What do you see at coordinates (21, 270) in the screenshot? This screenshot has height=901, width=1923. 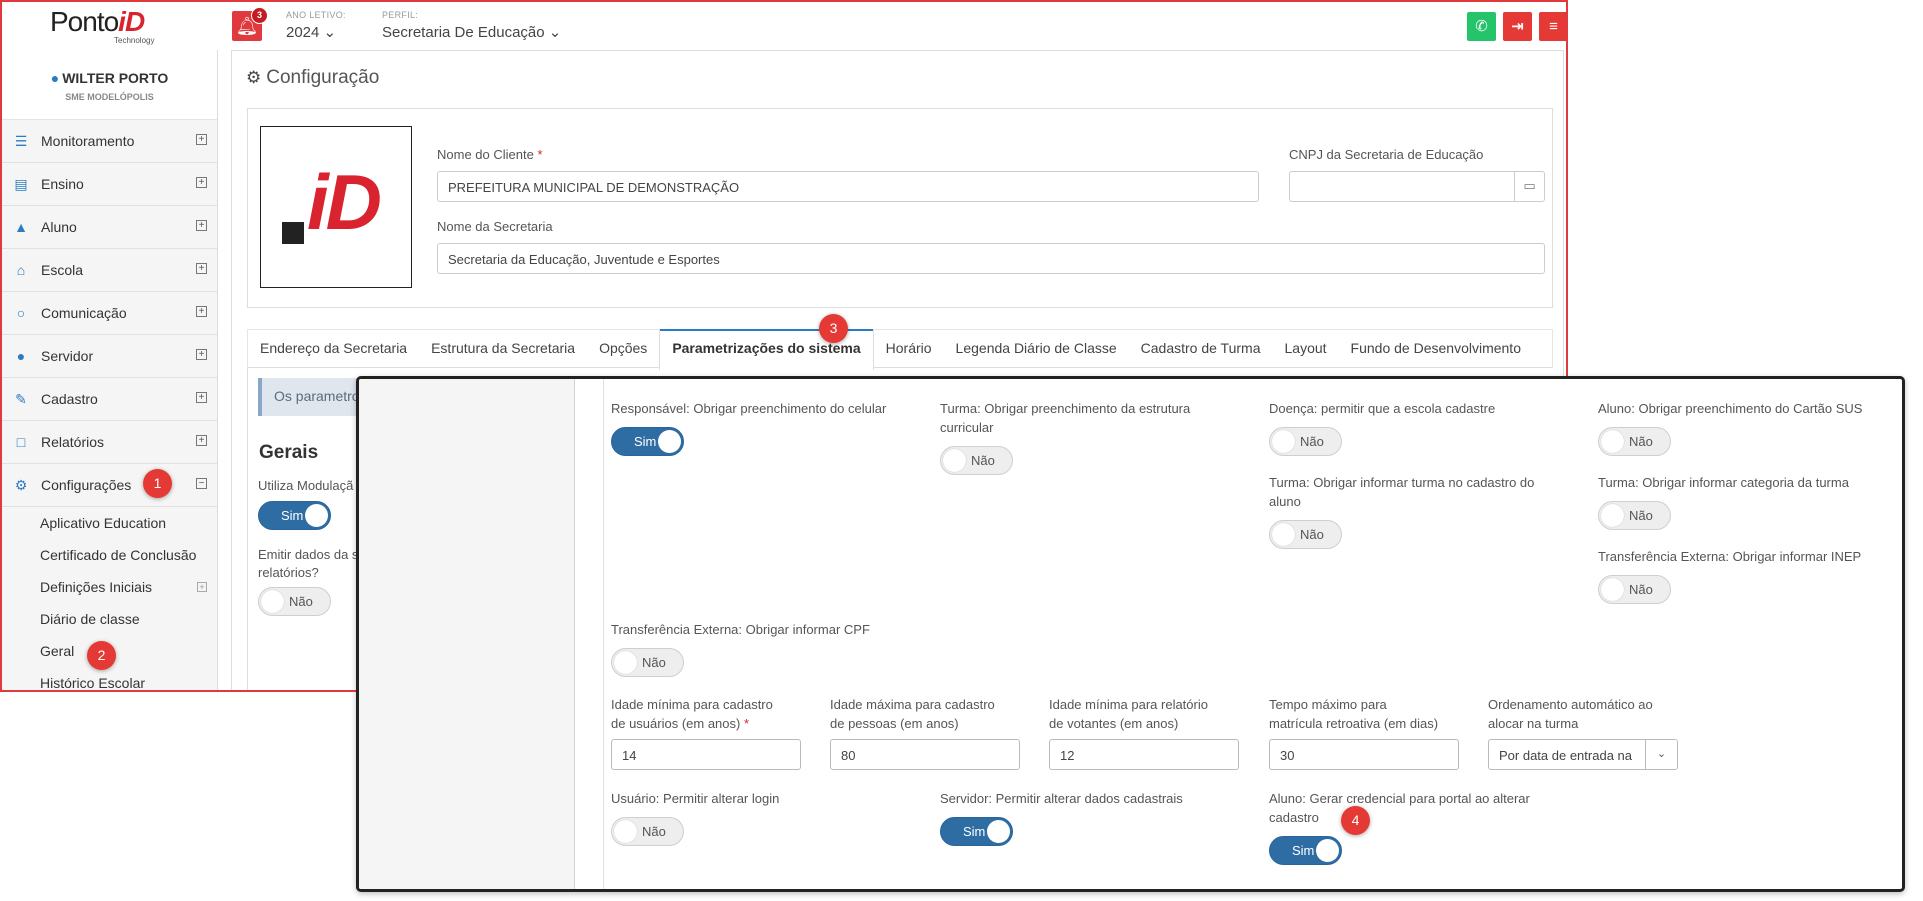 I see `bank-icon: ⌂` at bounding box center [21, 270].